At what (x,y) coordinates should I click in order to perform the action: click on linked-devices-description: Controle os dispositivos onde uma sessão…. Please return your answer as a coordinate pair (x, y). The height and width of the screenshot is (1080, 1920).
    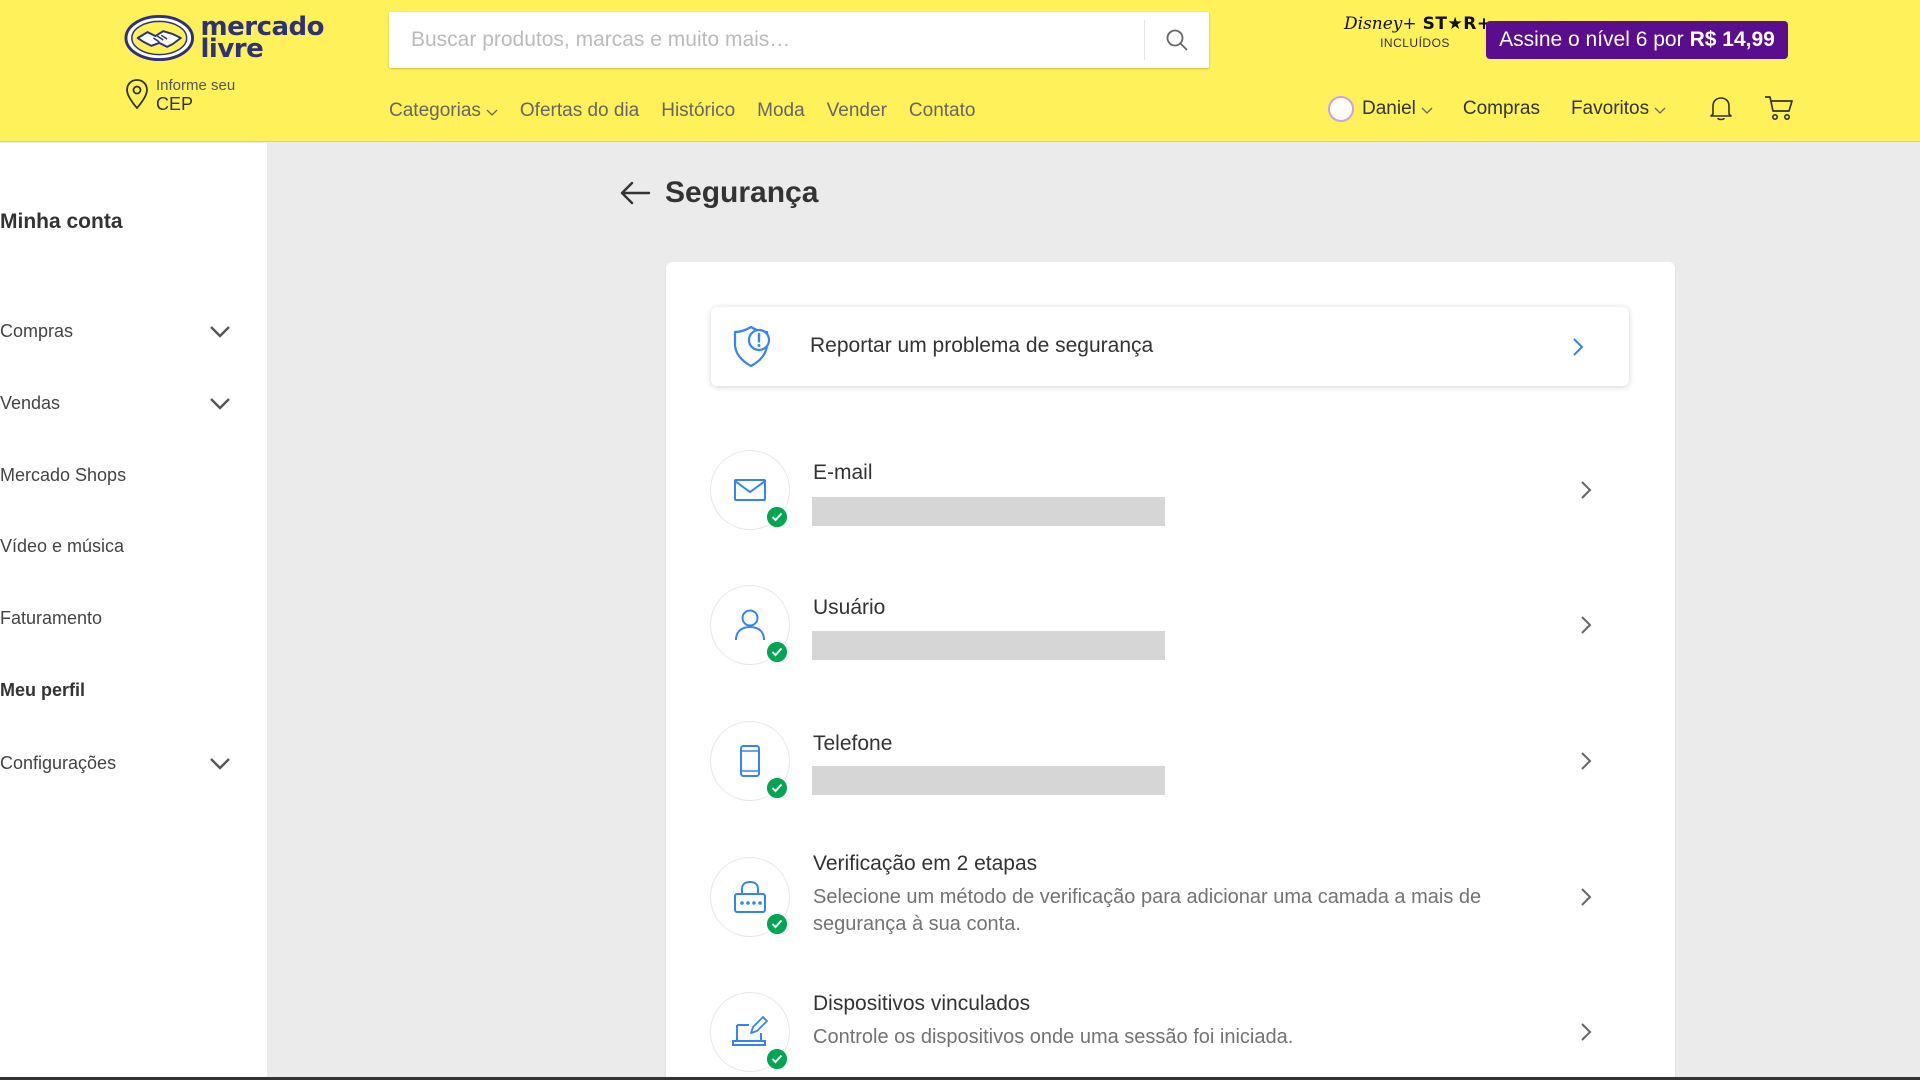
    Looking at the image, I should click on (1053, 1037).